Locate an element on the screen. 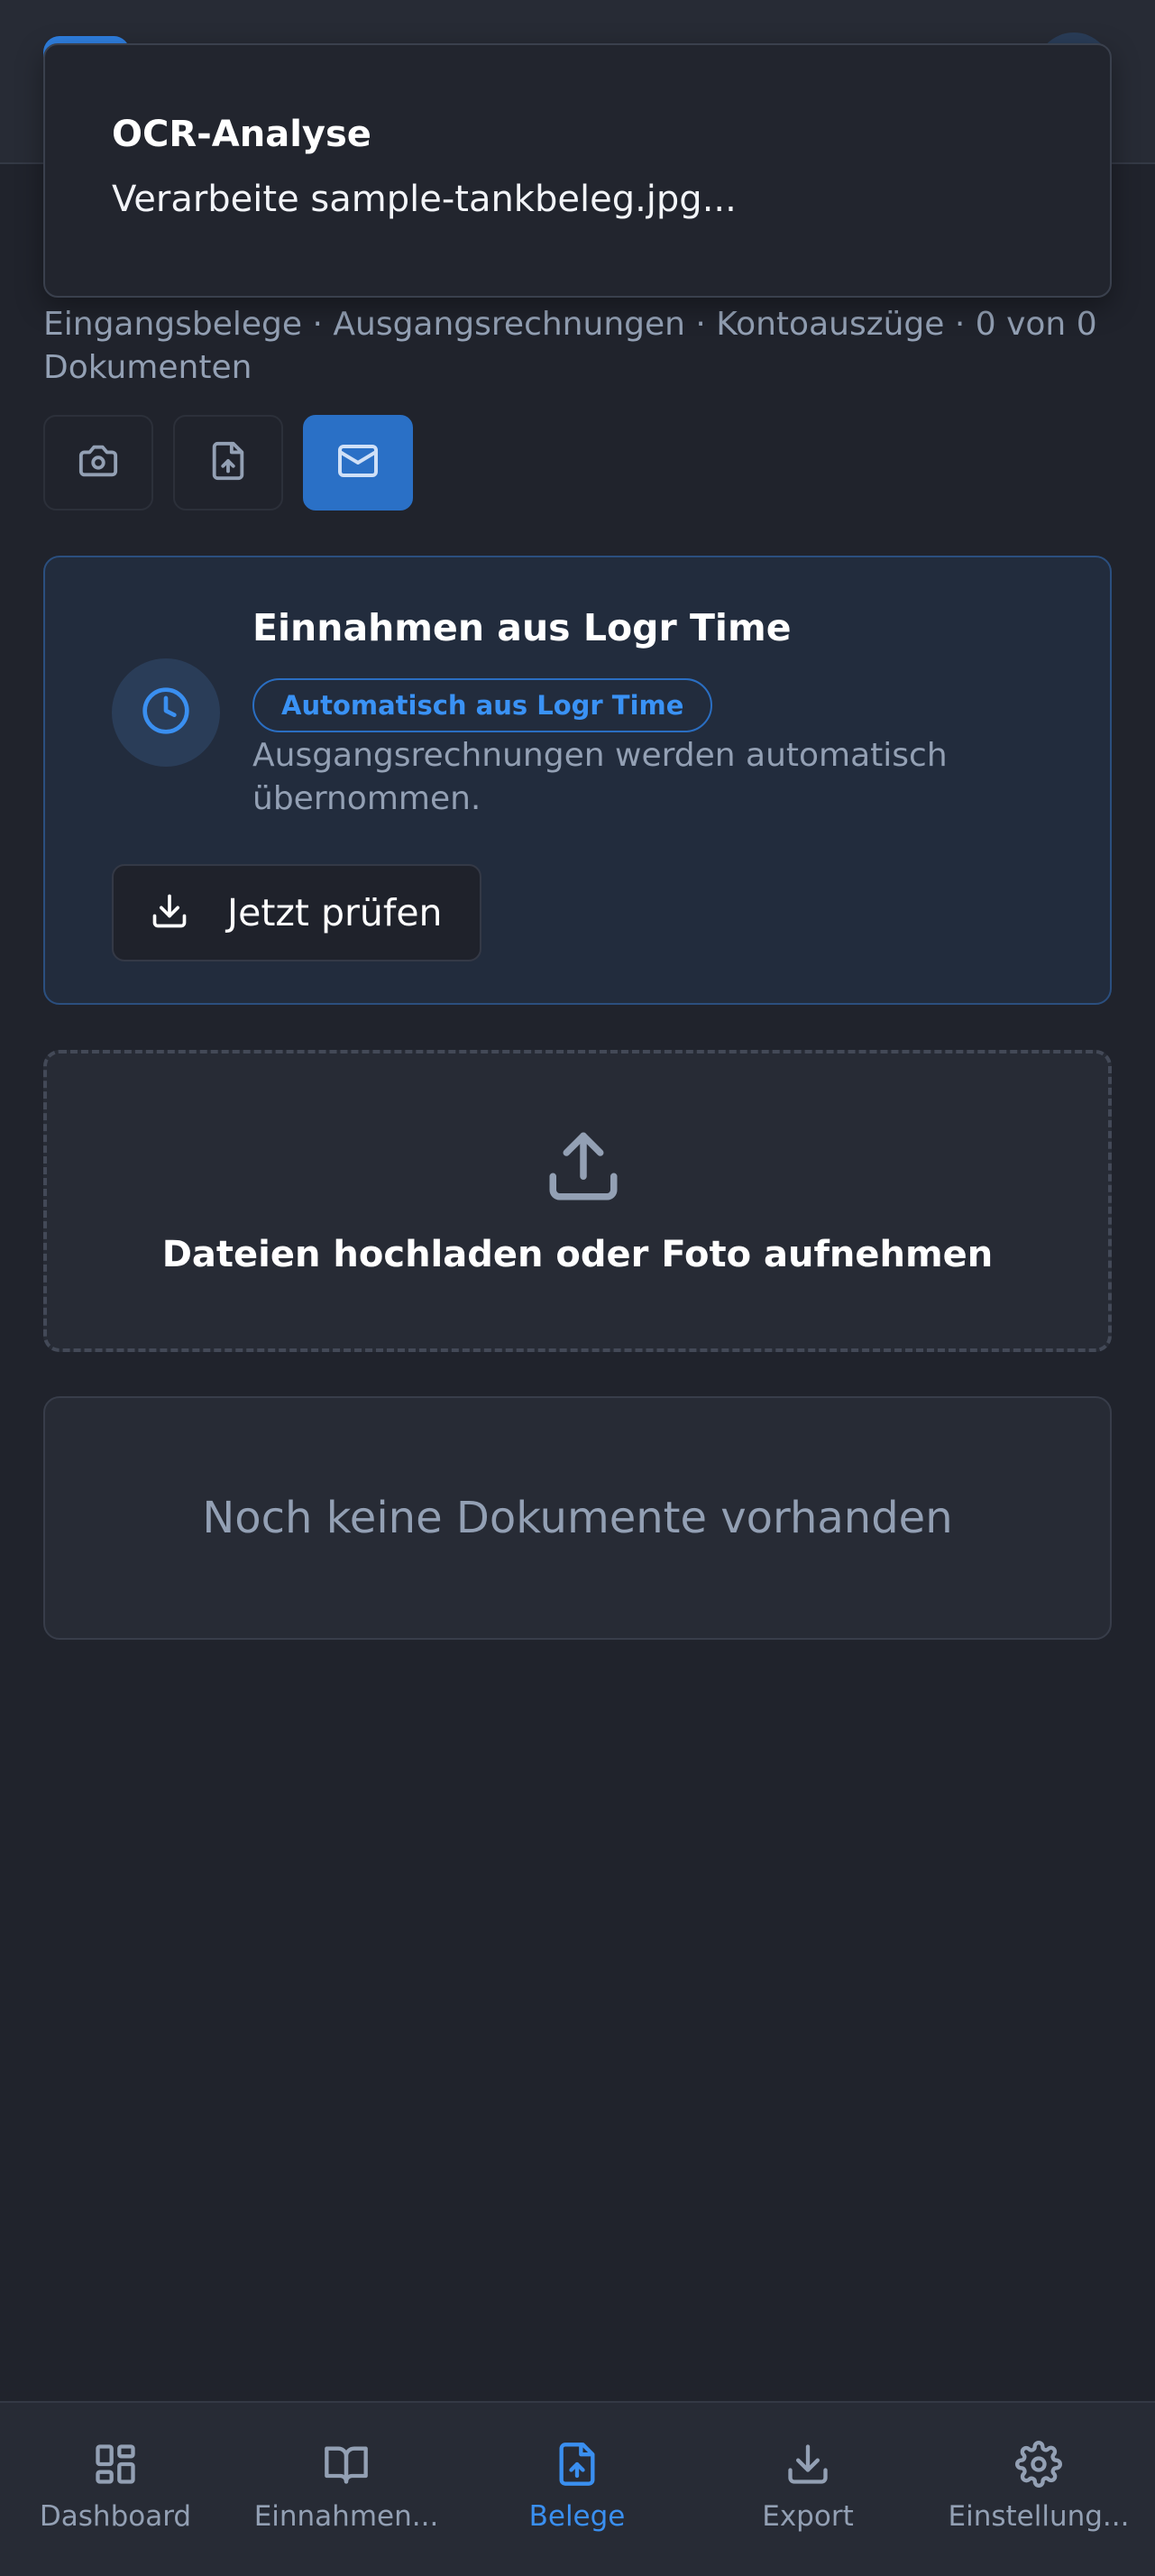 This screenshot has height=2576, width=1155. camera-icon is located at coordinates (98, 462).